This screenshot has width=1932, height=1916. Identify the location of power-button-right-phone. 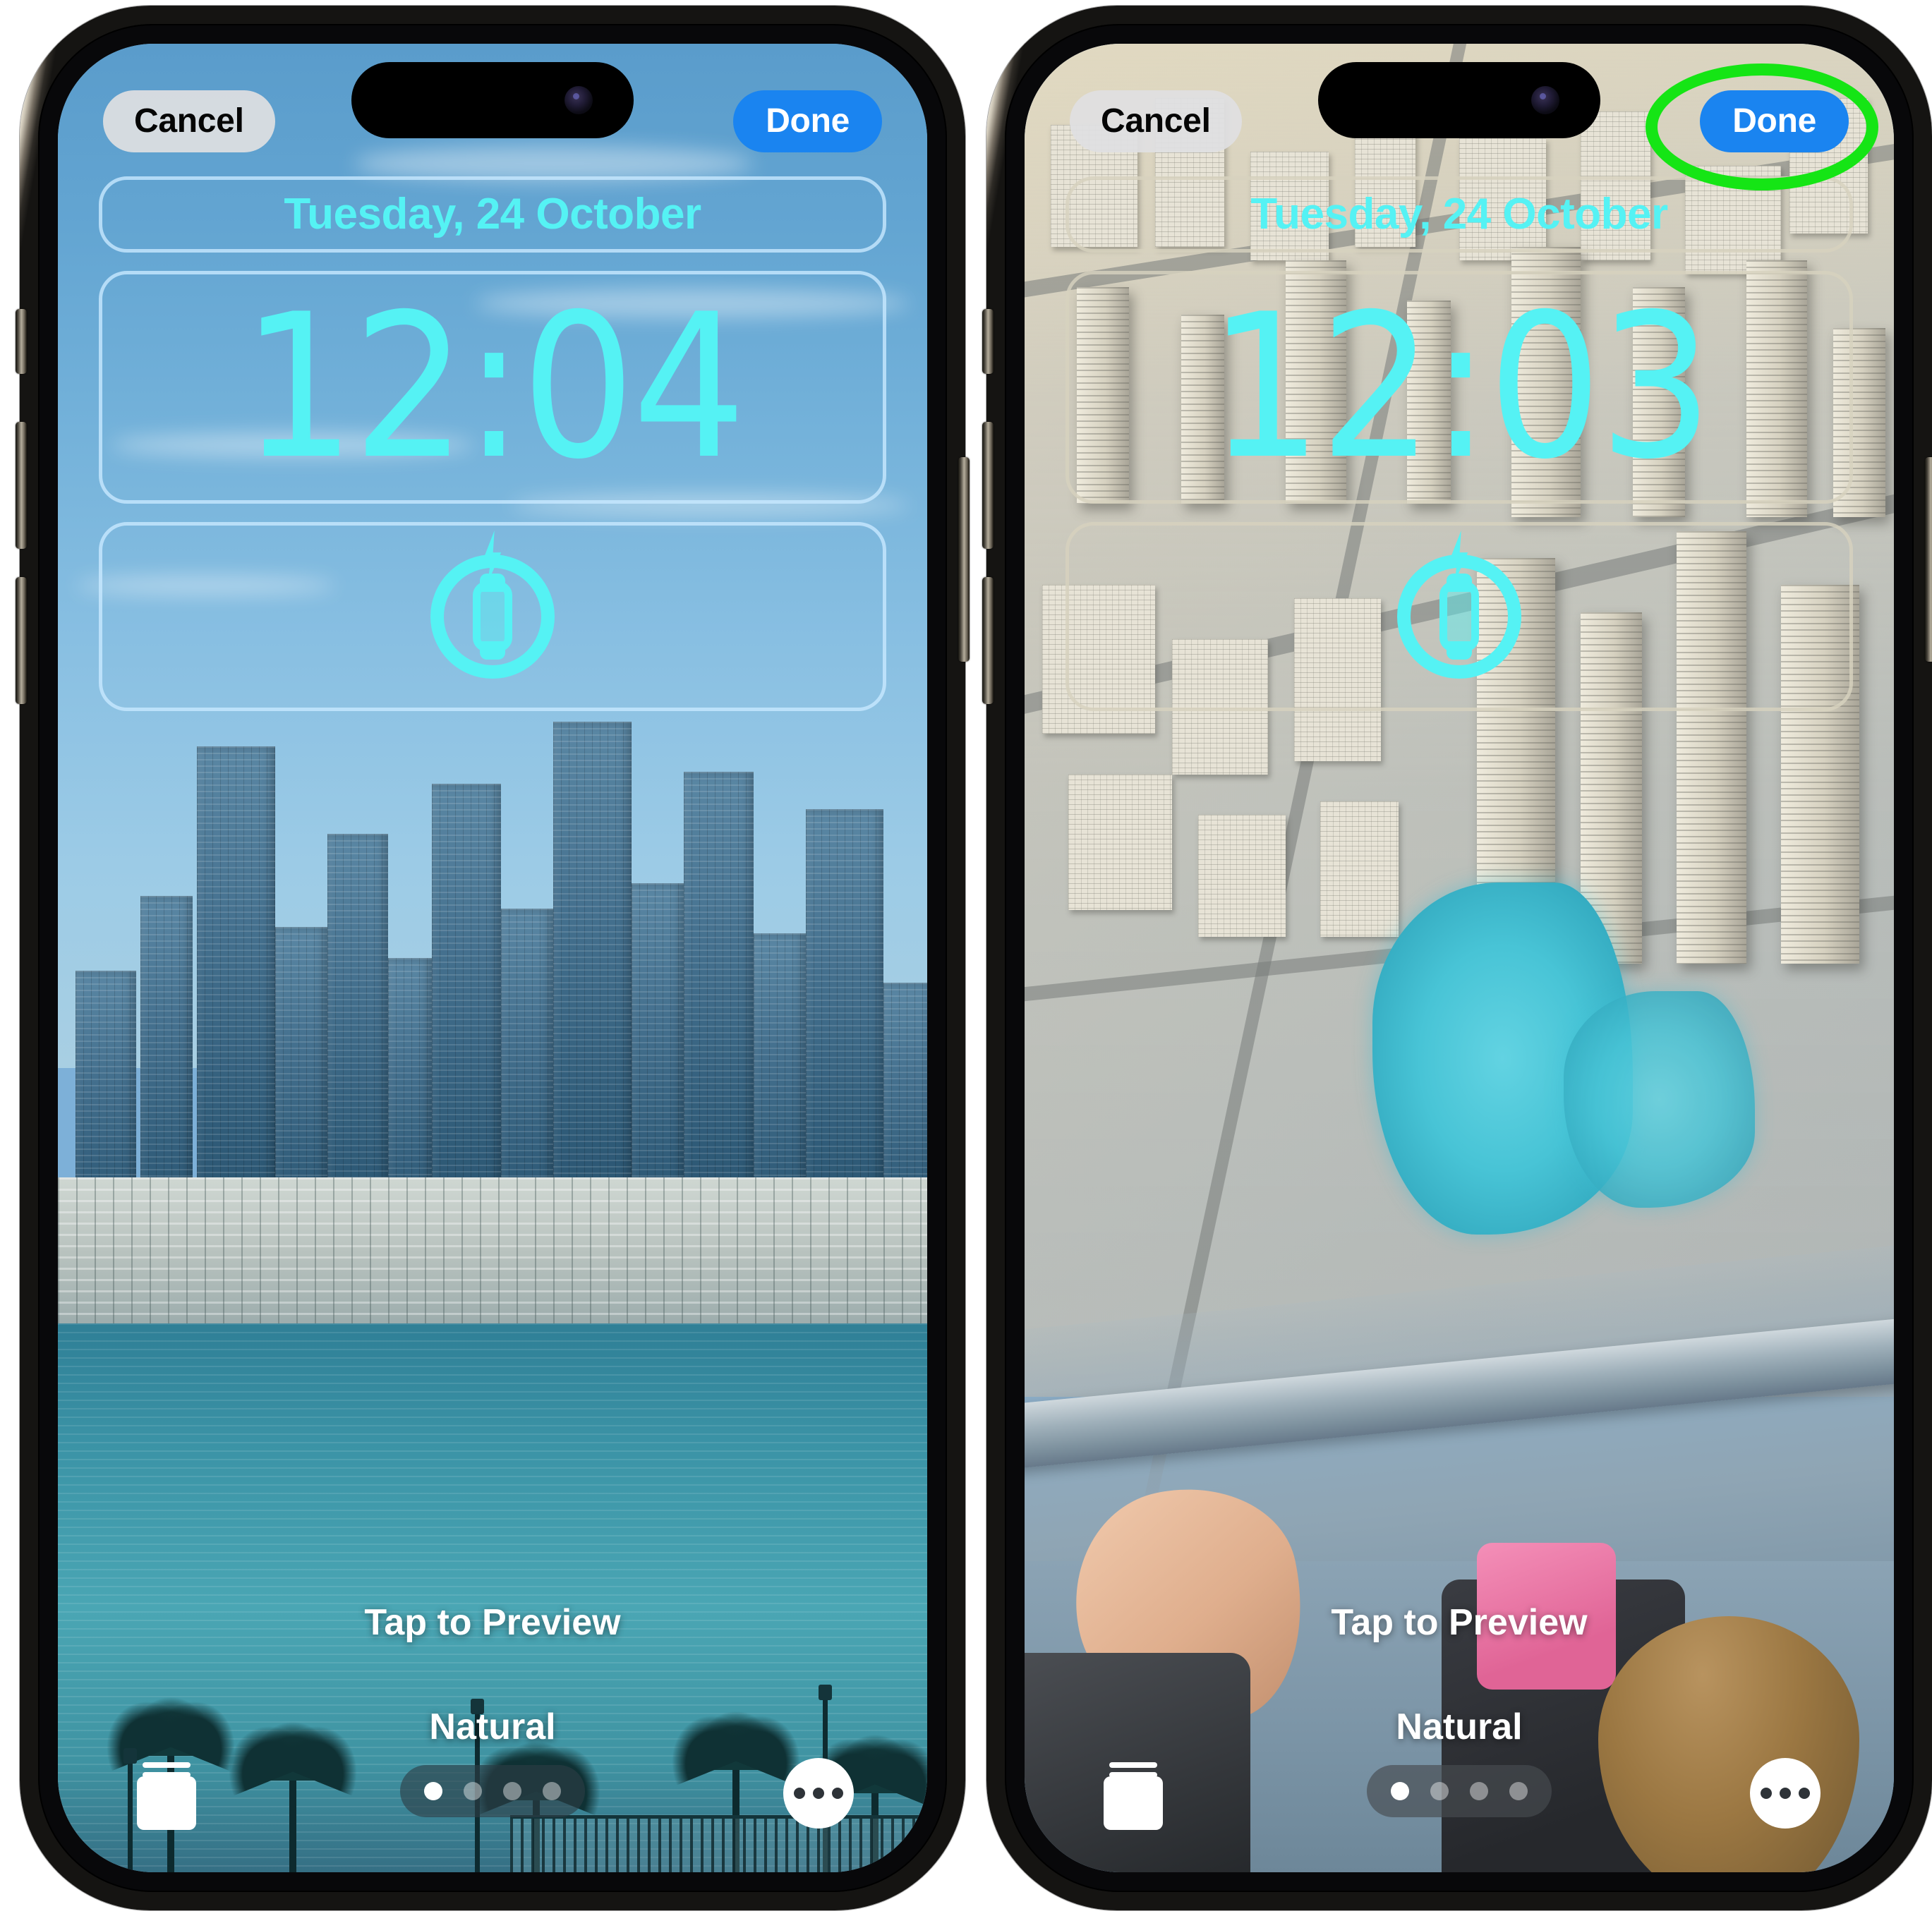
(1928, 559).